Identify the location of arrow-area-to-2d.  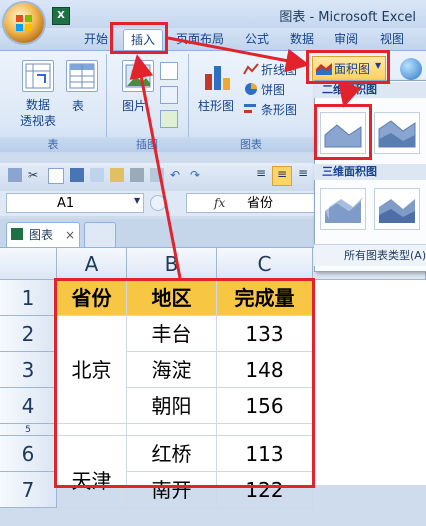
(350, 94).